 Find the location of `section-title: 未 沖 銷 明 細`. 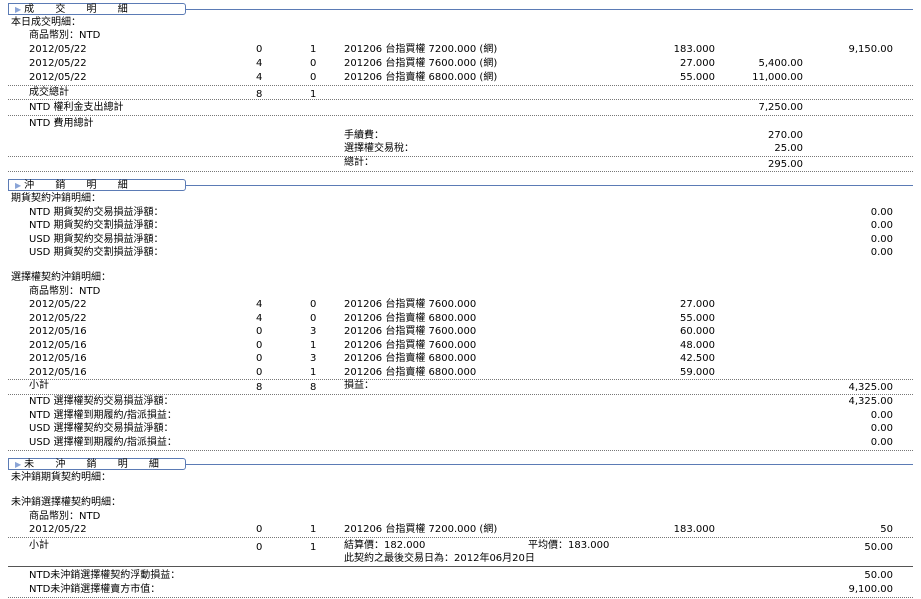

section-title: 未 沖 銷 明 細 is located at coordinates (96, 464).